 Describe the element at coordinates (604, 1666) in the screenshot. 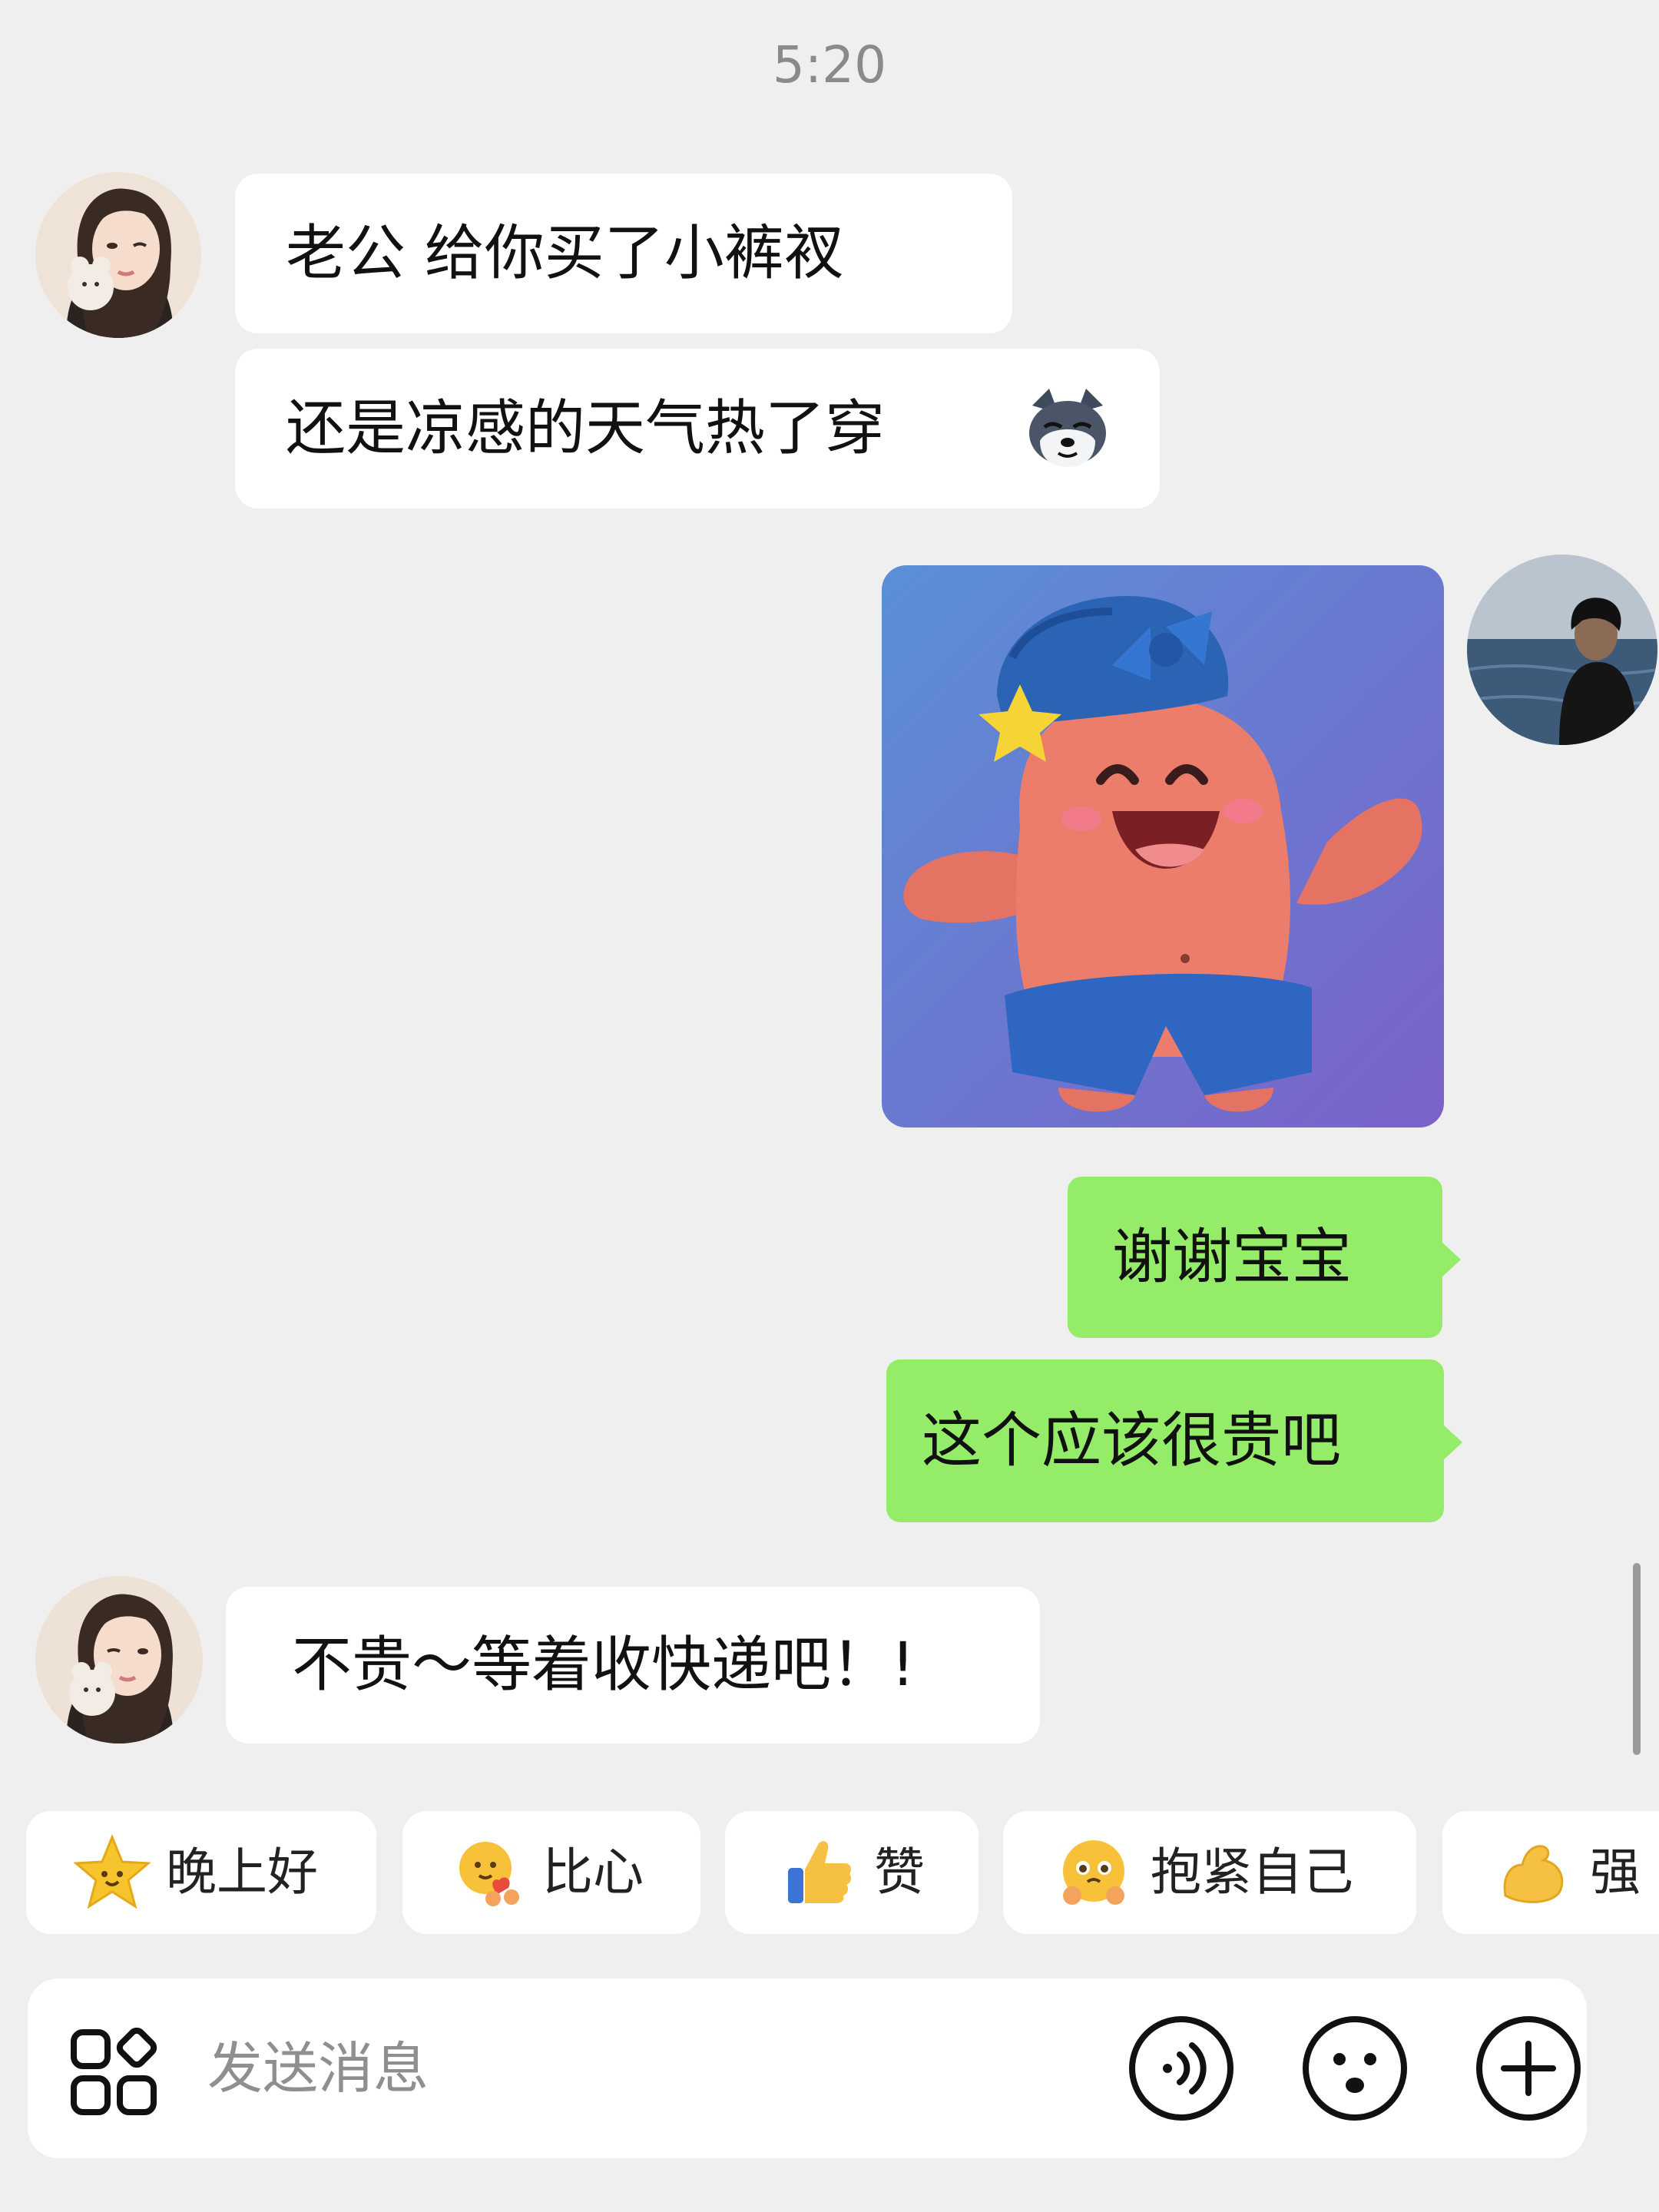

I see `message-text: 不贵～等着收快递吧！!` at that location.